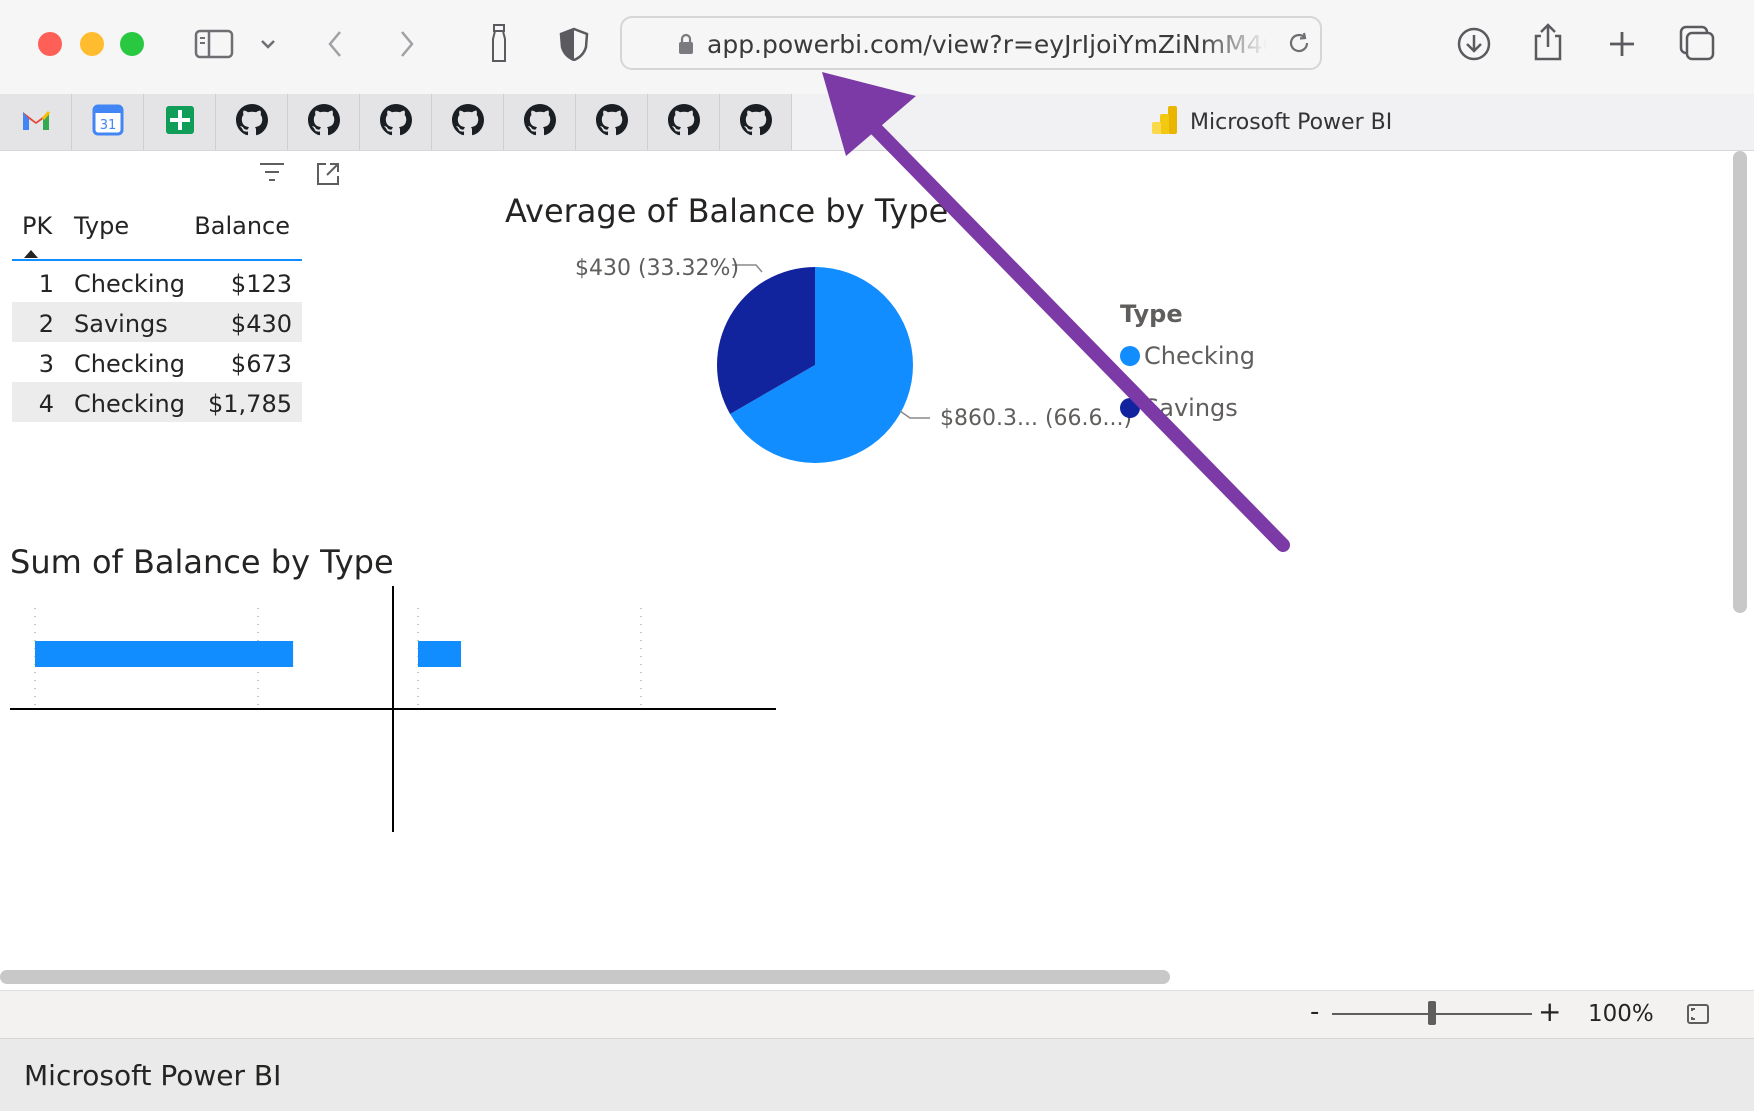 This screenshot has width=1754, height=1111. I want to click on focus-mode-icon, so click(328, 176).